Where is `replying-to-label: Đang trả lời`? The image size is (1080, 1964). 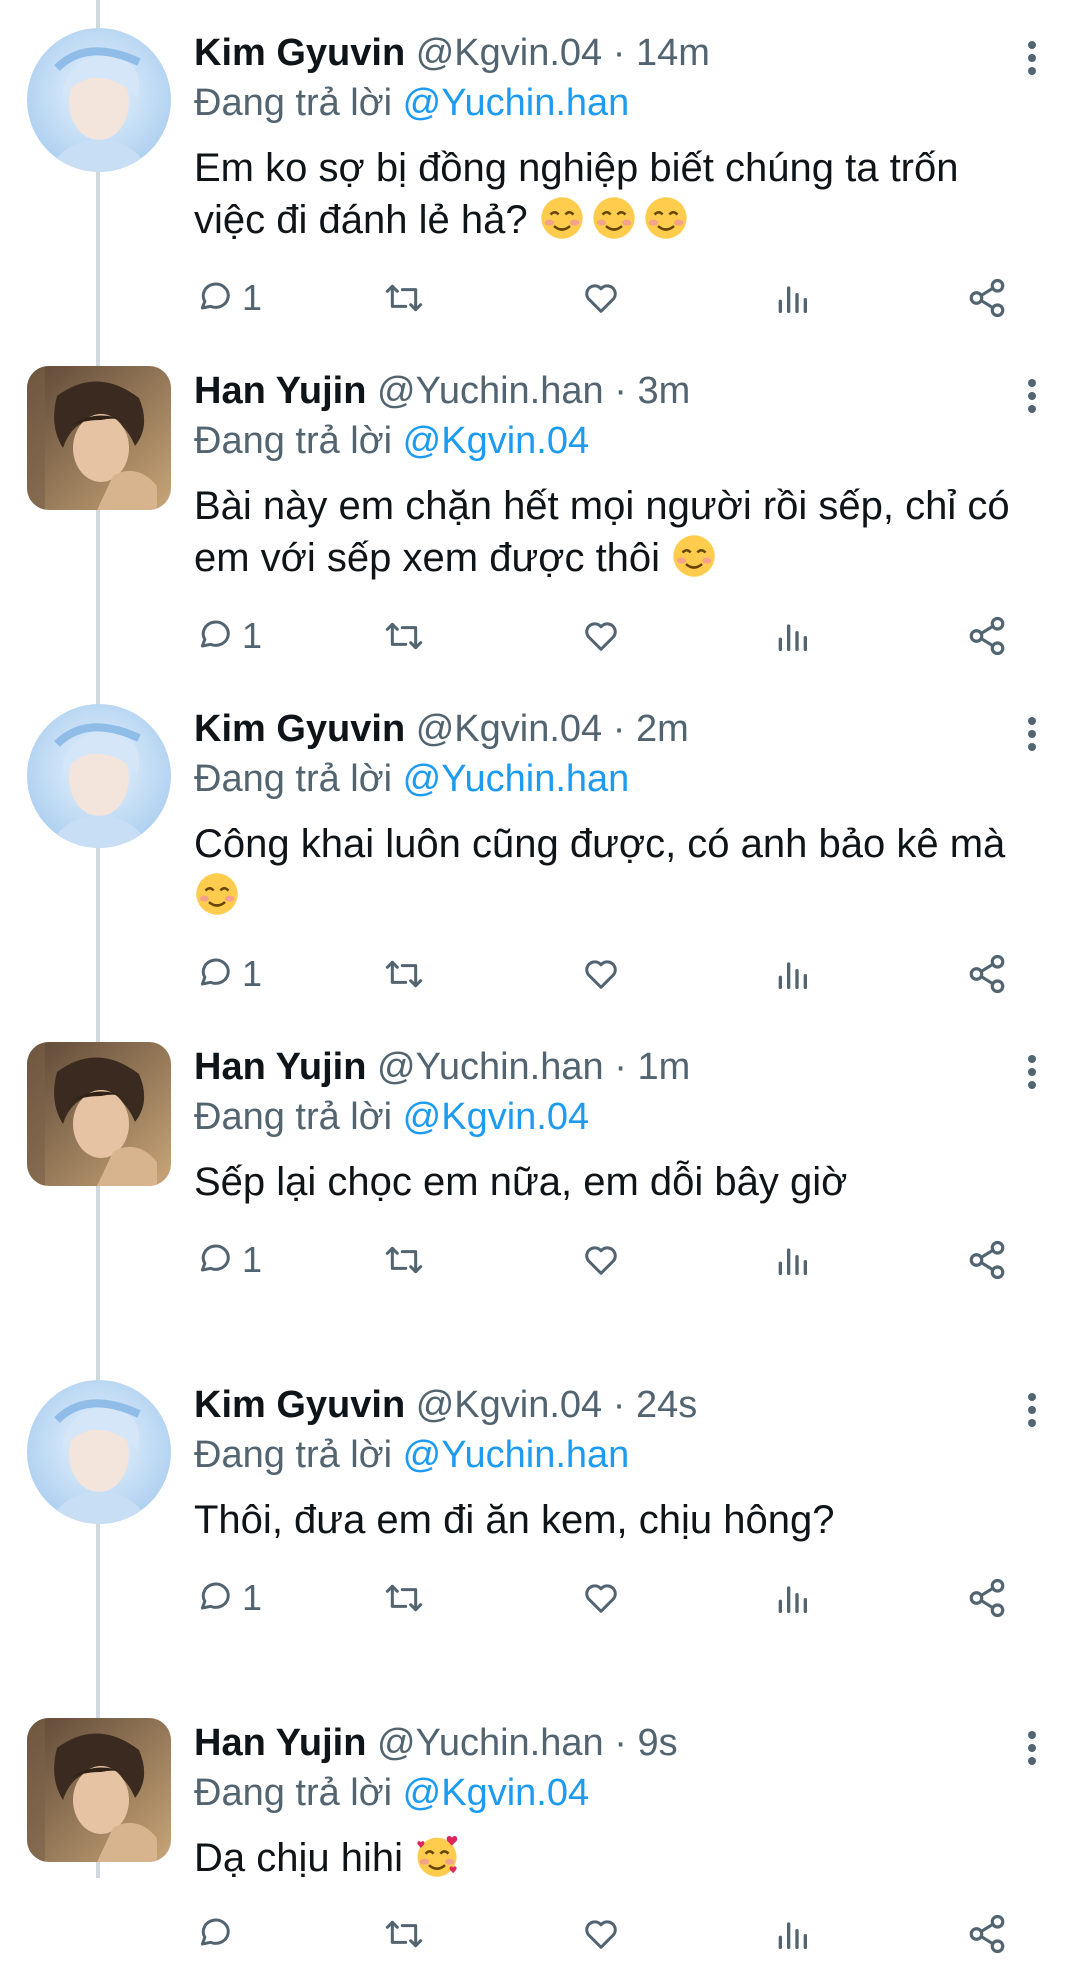
replying-to-label: Đang trả lời is located at coordinates (298, 1117).